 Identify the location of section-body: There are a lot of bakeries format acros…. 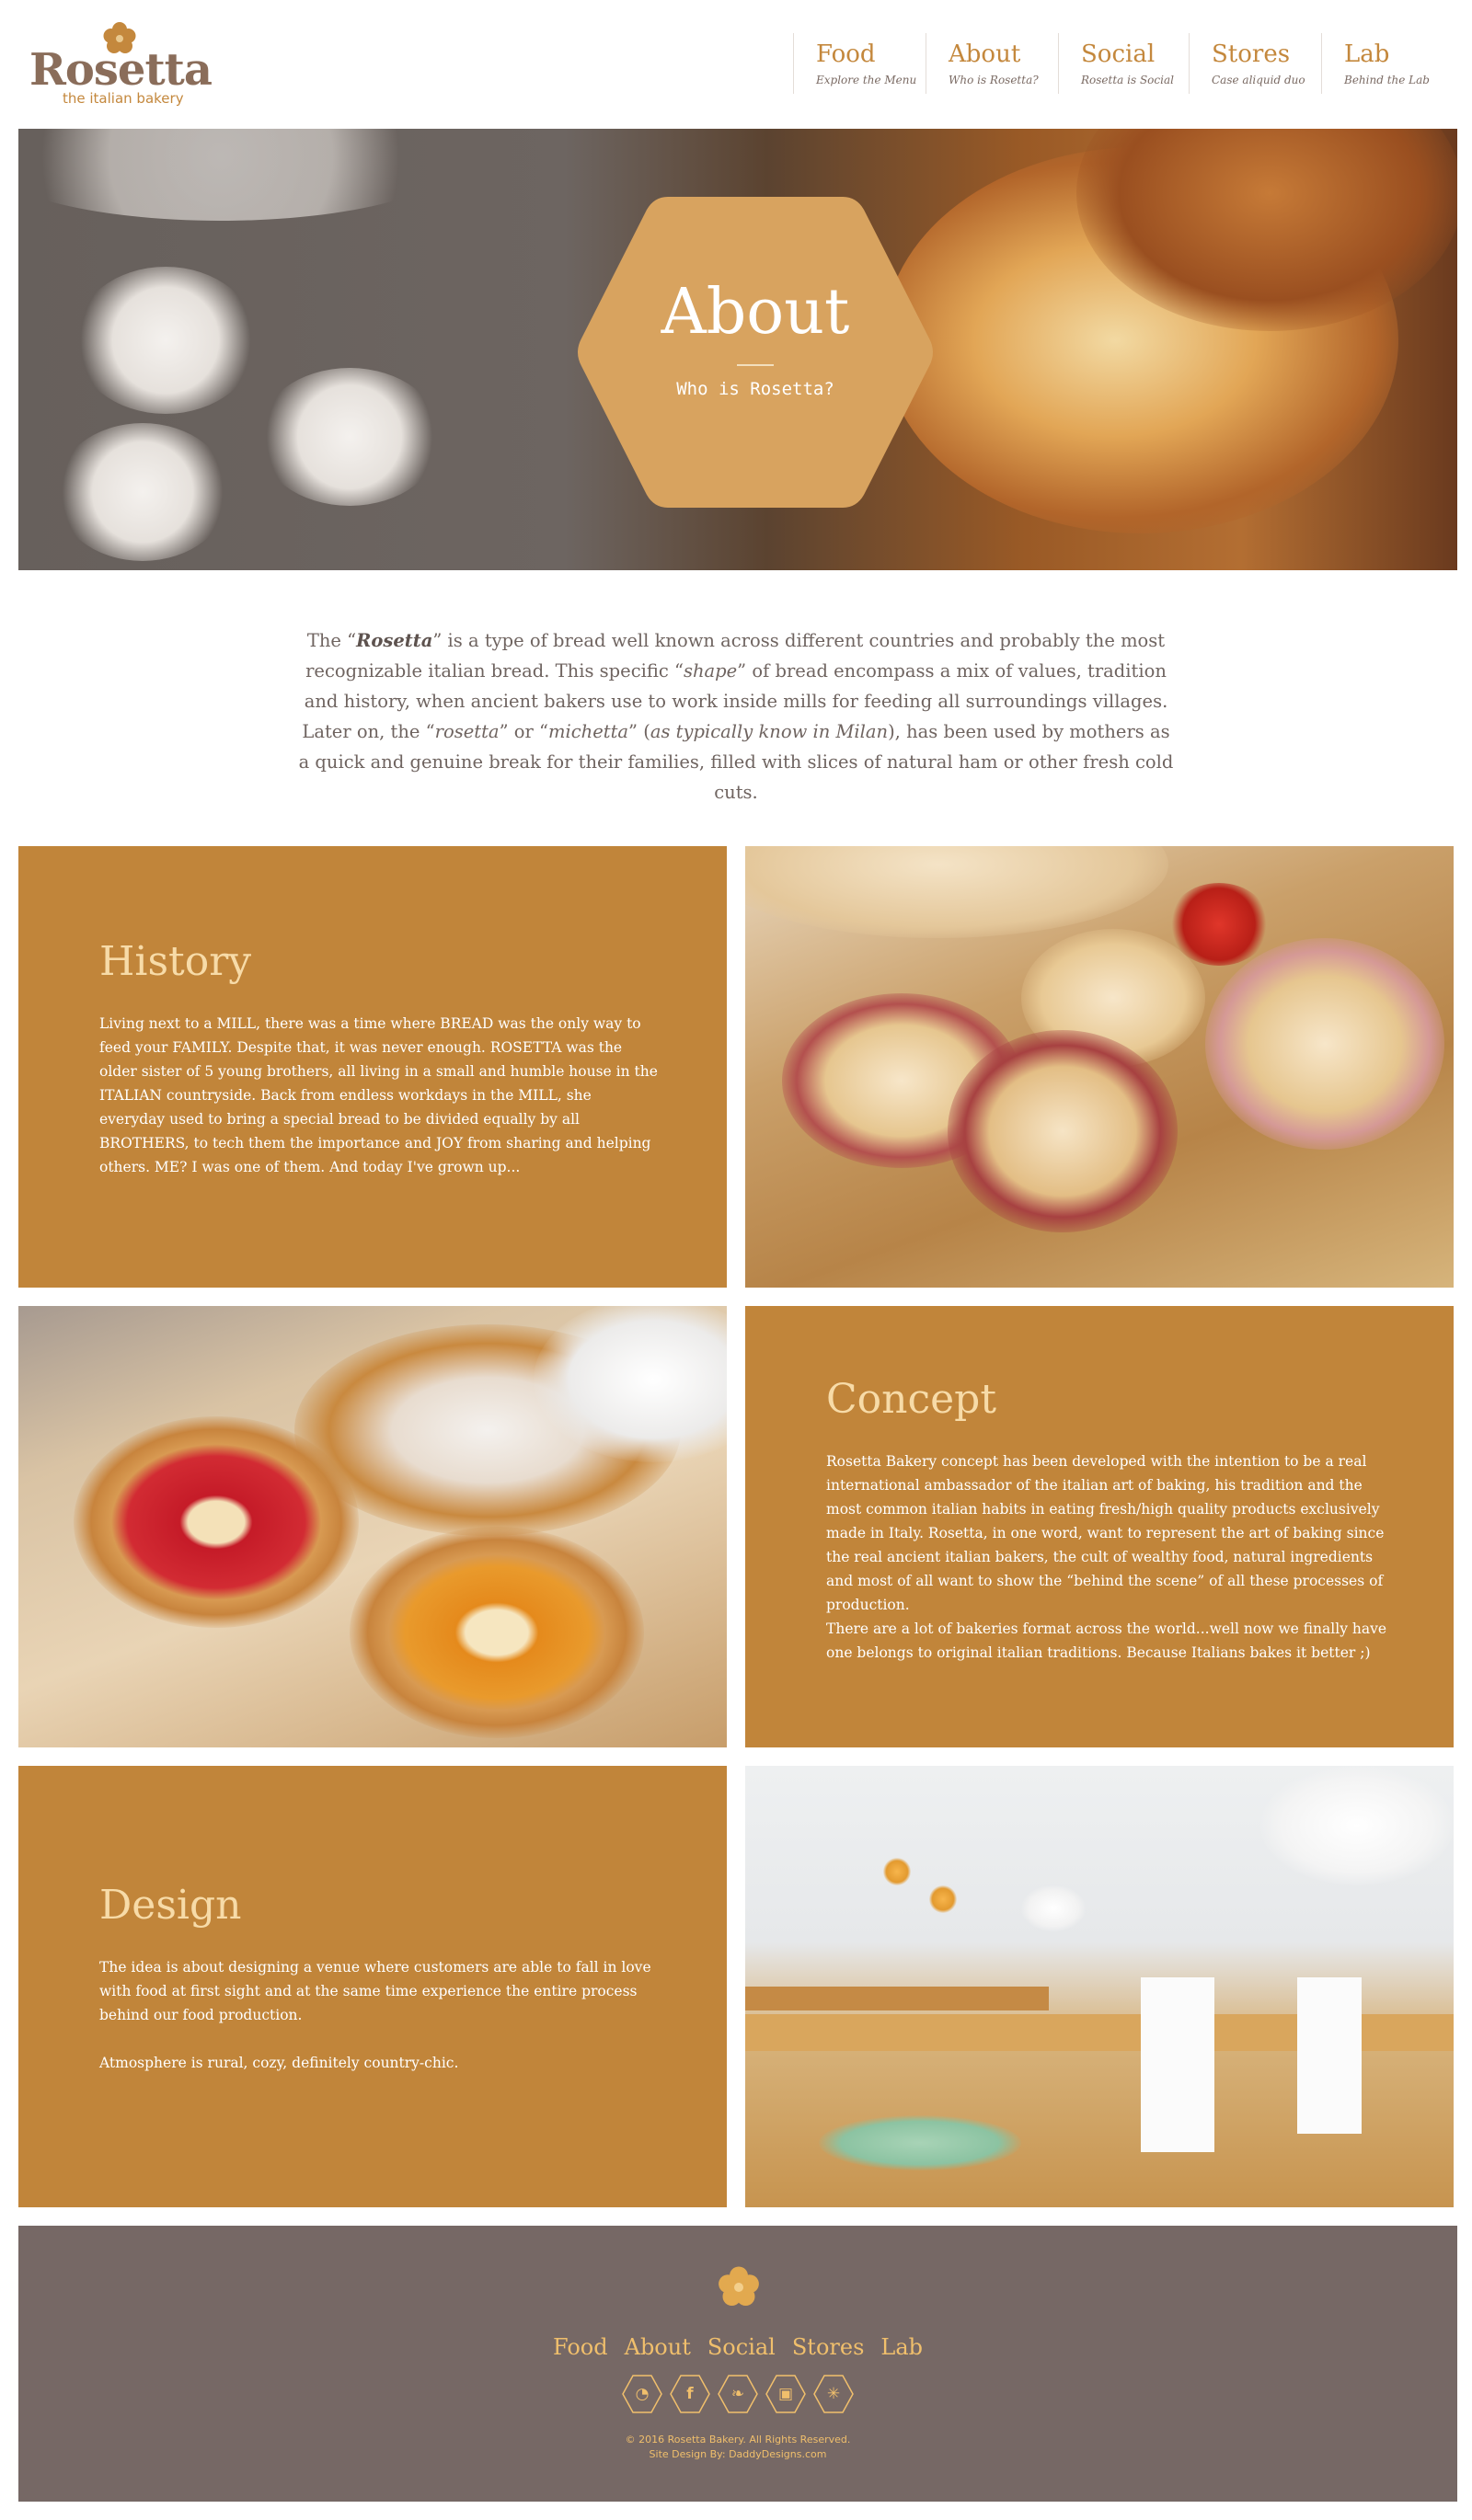
(1106, 1641).